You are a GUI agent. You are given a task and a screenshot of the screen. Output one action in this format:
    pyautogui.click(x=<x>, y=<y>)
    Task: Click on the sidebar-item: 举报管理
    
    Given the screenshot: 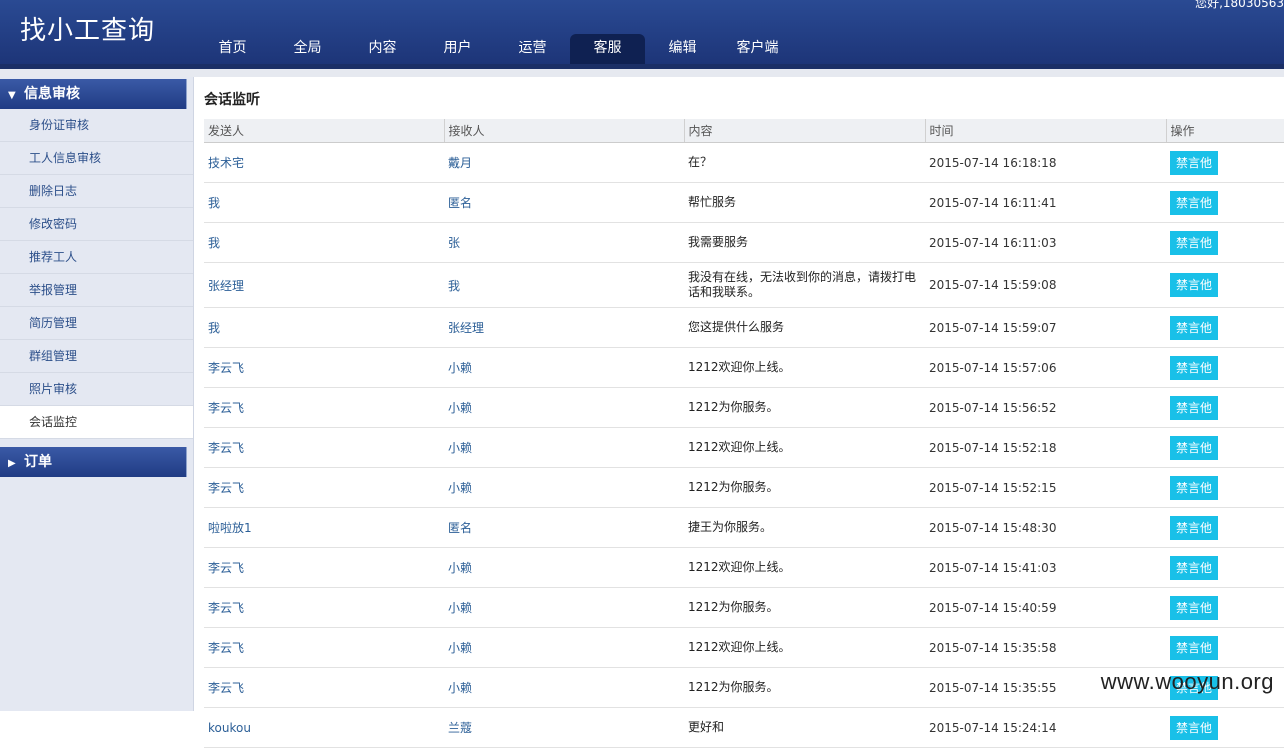 What is the action you would take?
    pyautogui.click(x=96, y=290)
    